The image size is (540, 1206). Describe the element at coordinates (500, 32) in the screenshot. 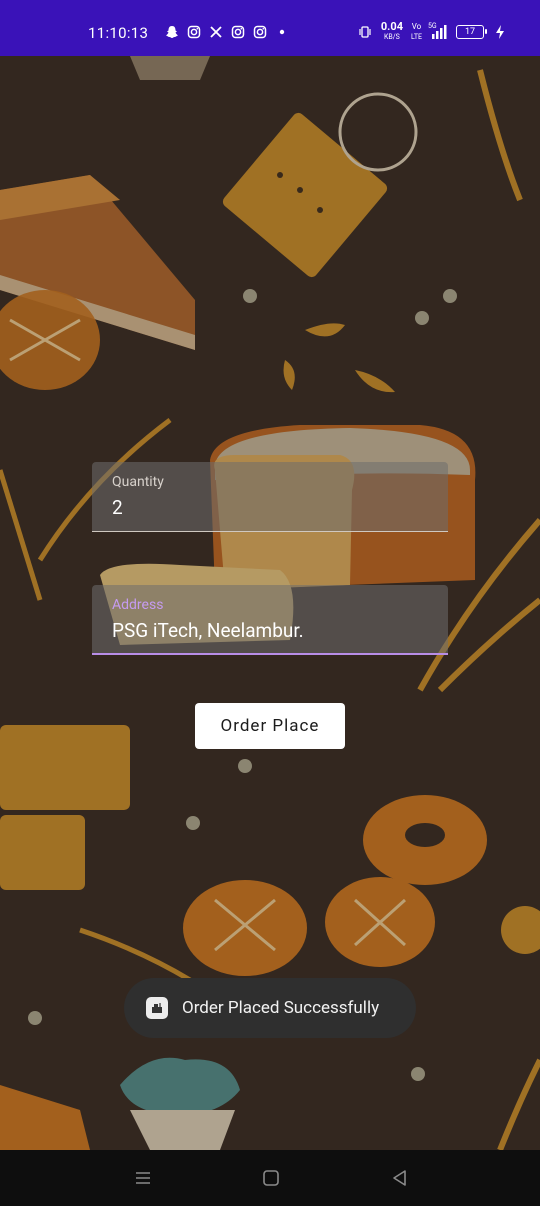

I see `charging-icon` at that location.